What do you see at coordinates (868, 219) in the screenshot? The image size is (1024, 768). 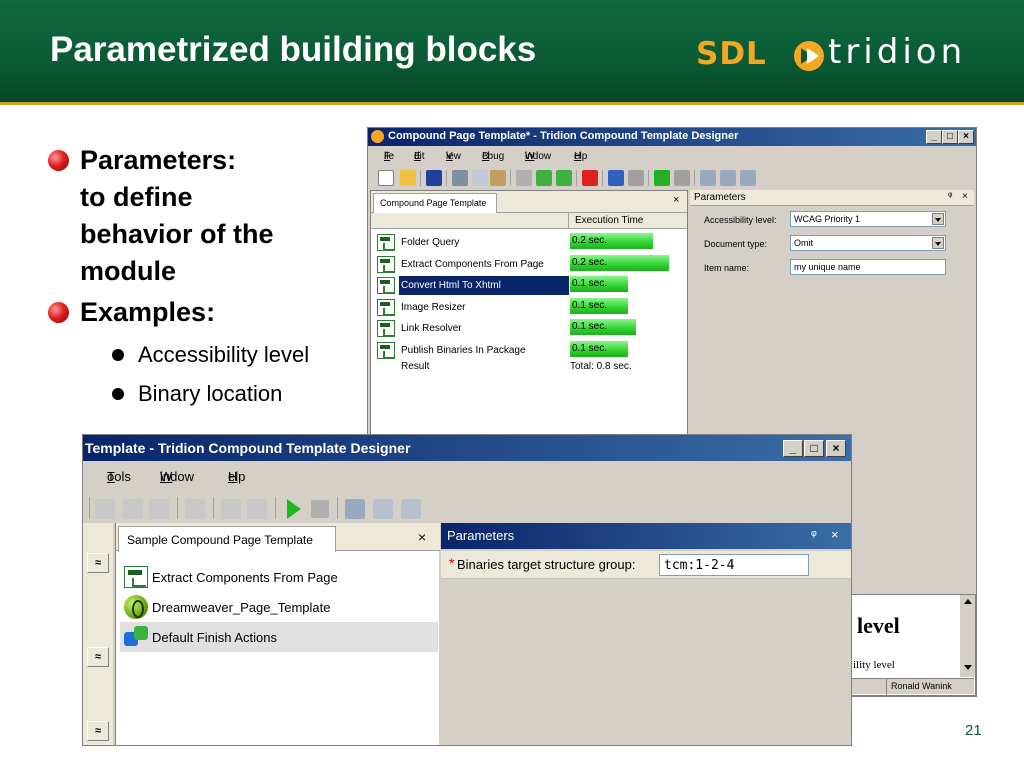 I see `accessibility-level-select: WCAG Priority 1` at bounding box center [868, 219].